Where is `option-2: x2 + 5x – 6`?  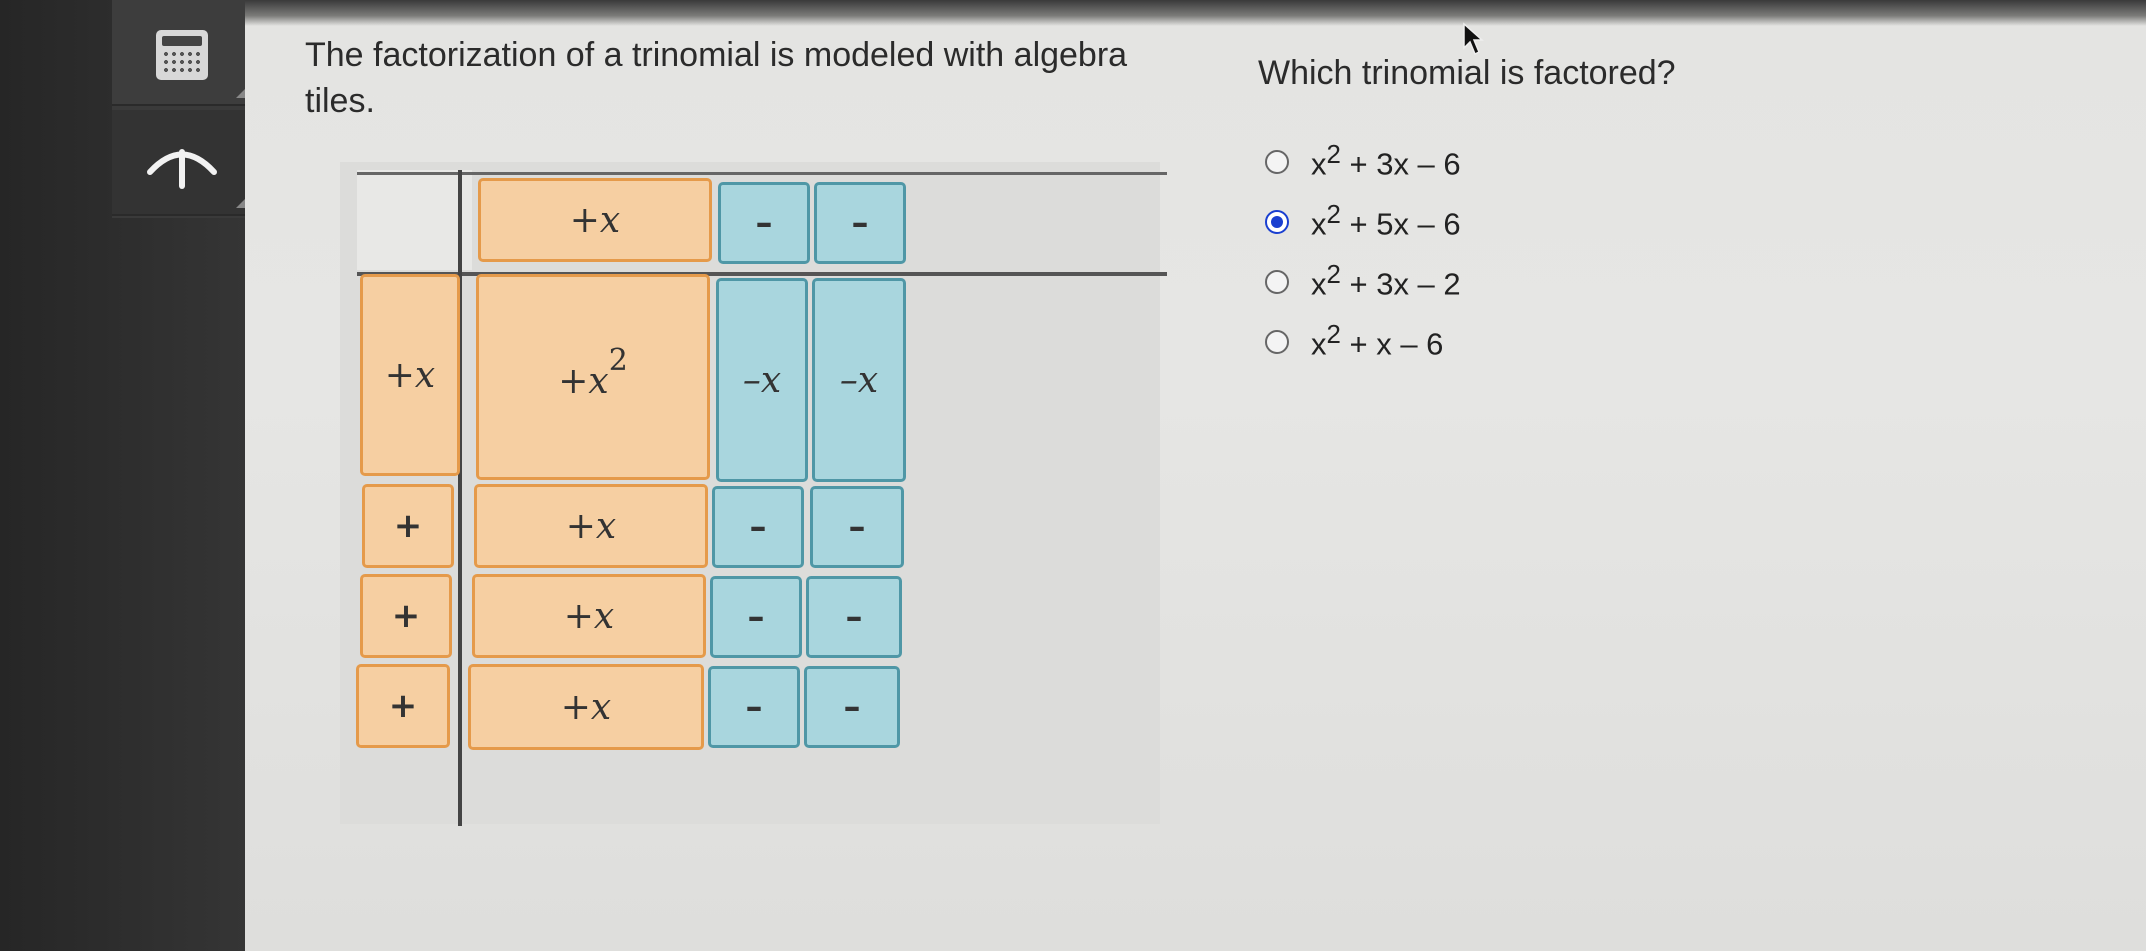 option-2: x2 + 5x – 6 is located at coordinates (1363, 222).